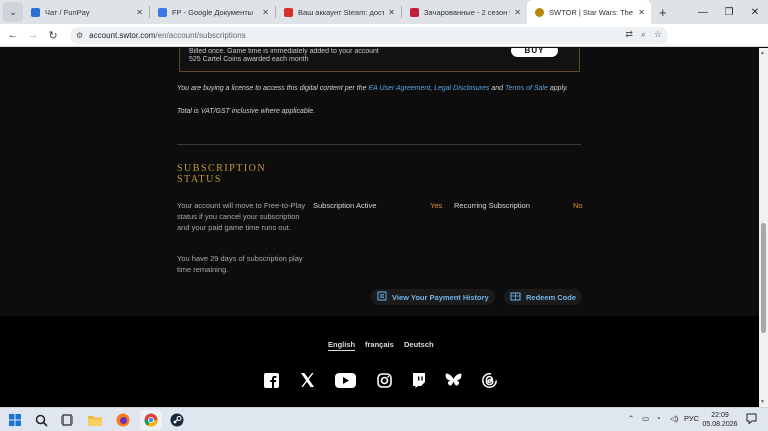  I want to click on youtube-icon, so click(345, 380).